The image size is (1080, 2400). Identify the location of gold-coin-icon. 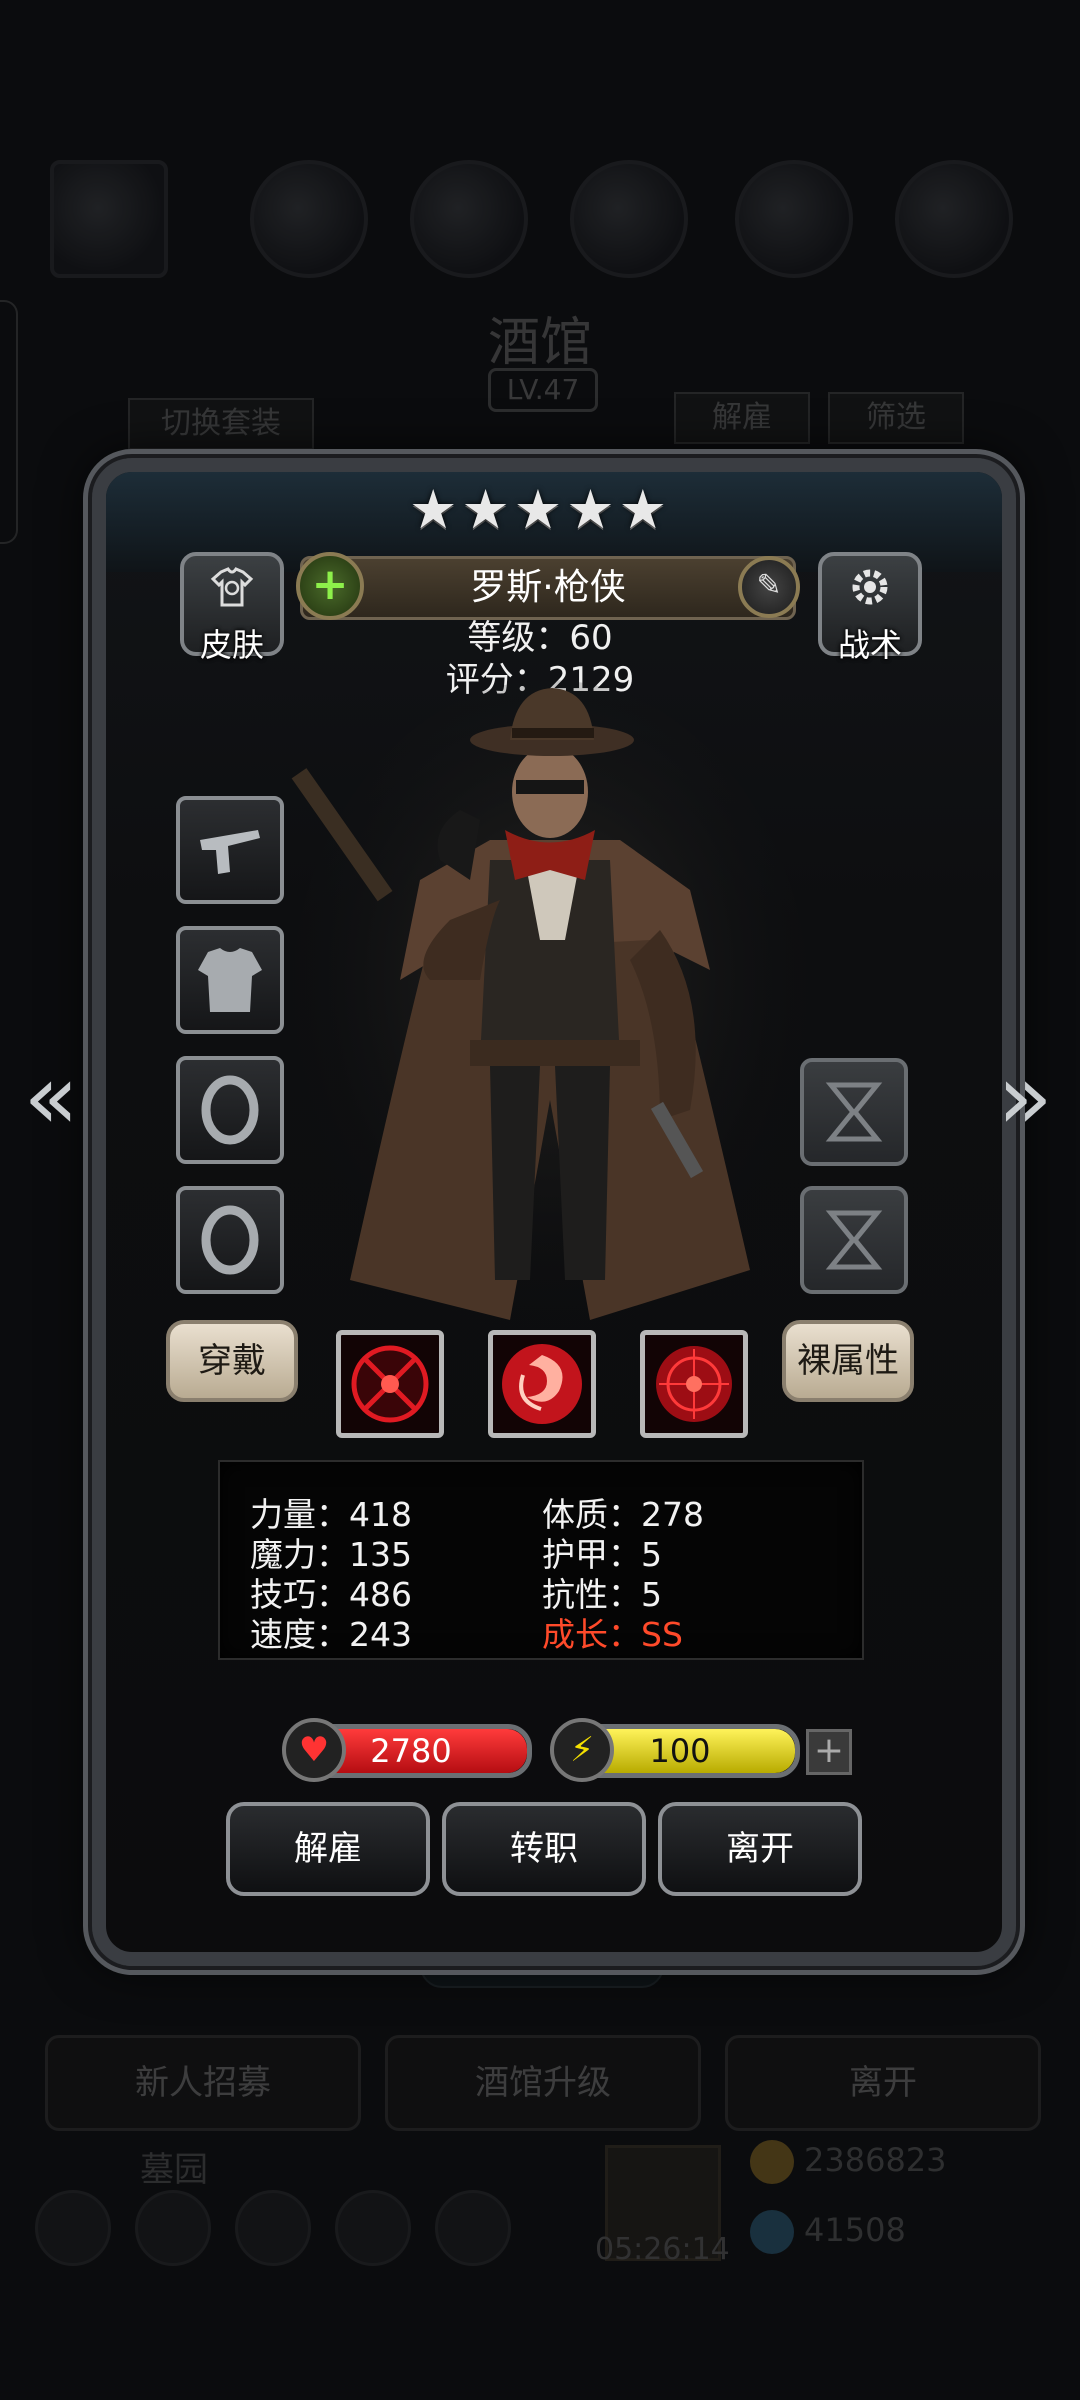
(772, 2162).